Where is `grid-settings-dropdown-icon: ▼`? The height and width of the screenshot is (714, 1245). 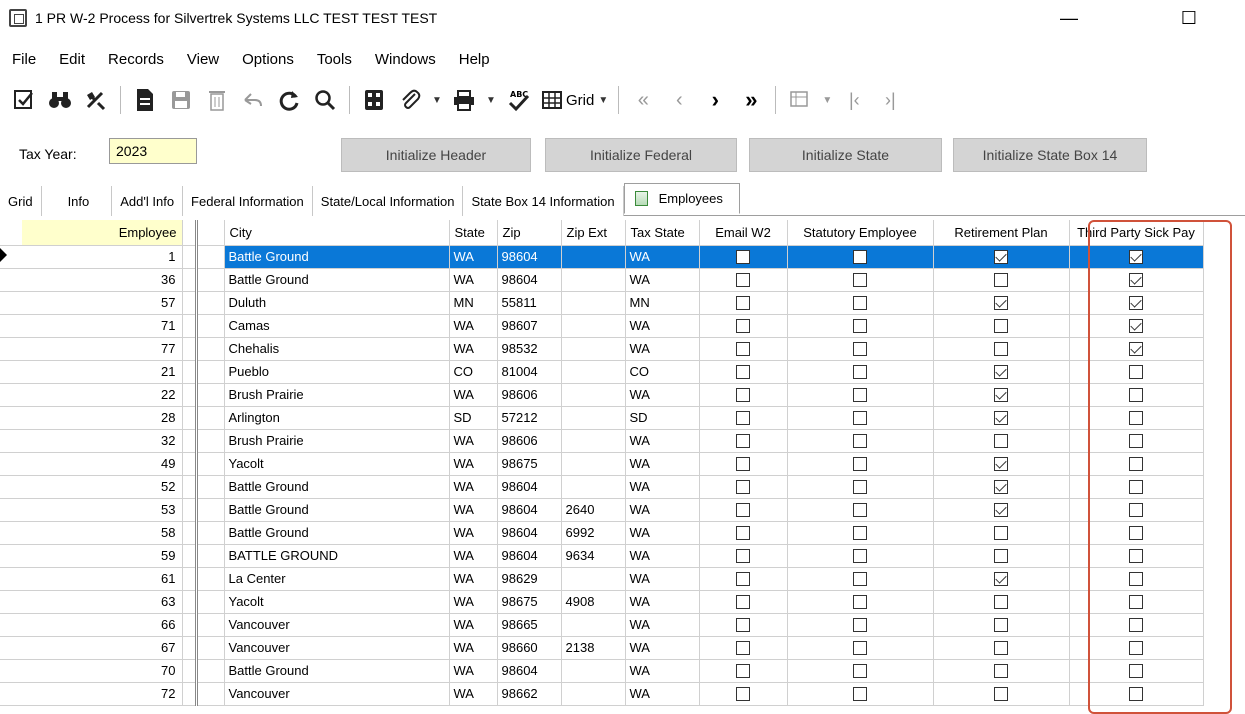 grid-settings-dropdown-icon: ▼ is located at coordinates (827, 100).